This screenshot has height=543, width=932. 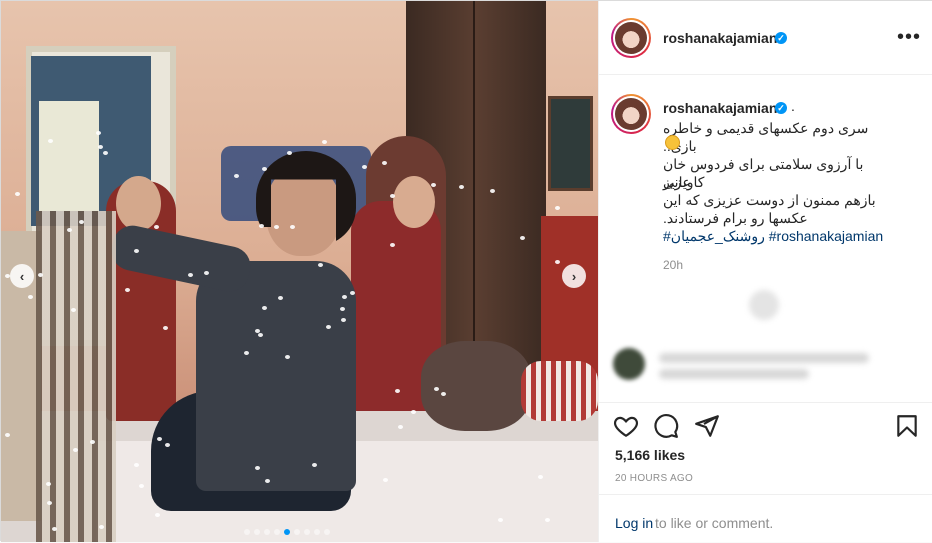 I want to click on share-icon, so click(x=707, y=426).